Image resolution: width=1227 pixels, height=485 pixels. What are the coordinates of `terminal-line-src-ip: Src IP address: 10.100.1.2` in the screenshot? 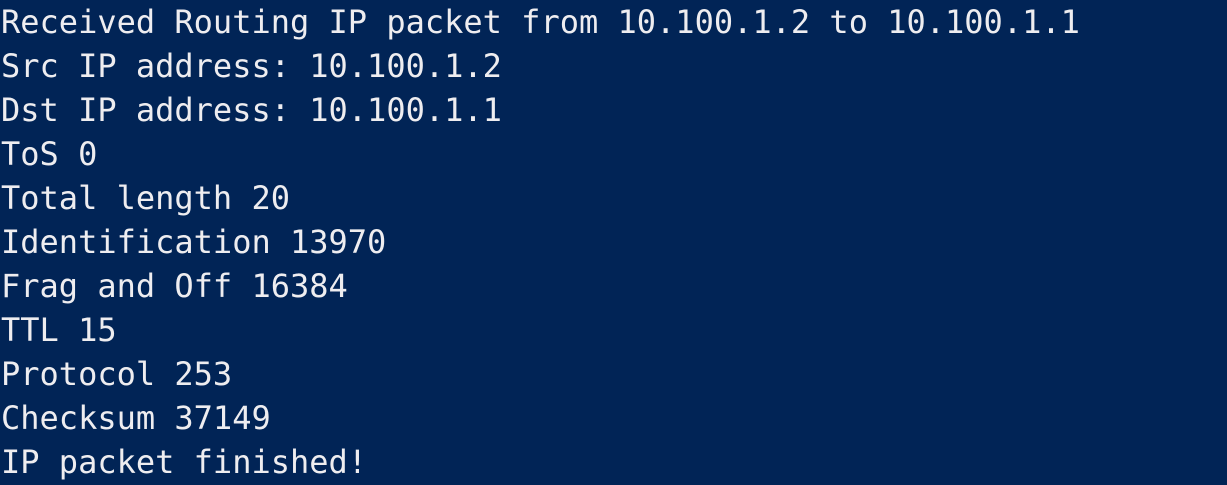 It's located at (251, 66).